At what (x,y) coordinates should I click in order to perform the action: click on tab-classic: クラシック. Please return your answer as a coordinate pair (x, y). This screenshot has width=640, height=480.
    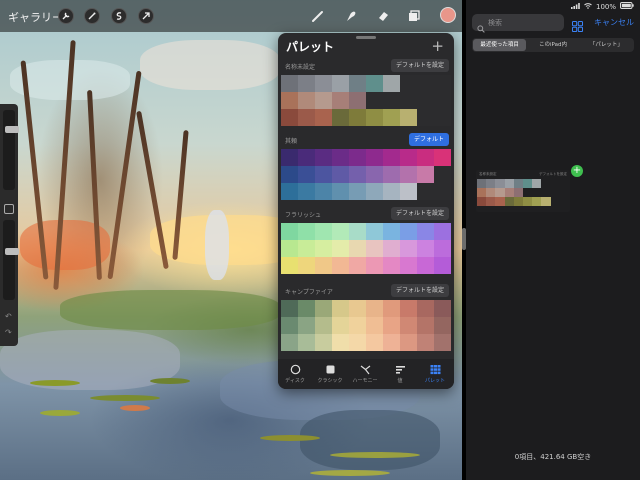
    Looking at the image, I should click on (330, 373).